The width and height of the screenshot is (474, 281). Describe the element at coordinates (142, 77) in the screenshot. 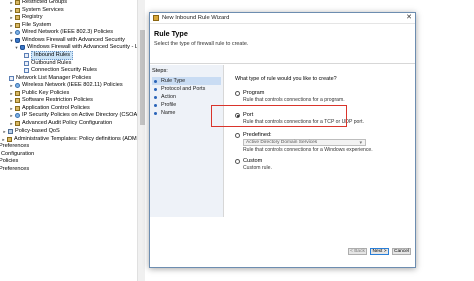

I see `tree-scrollbar-thumb` at that location.